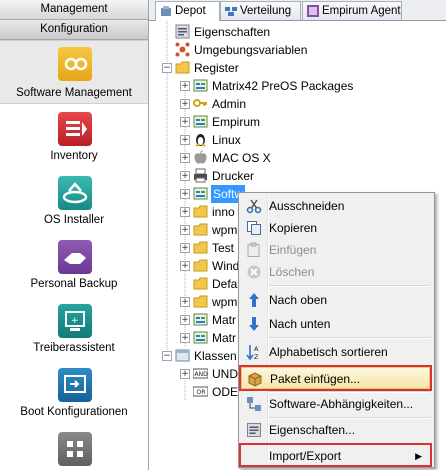 This screenshot has height=470, width=446. What do you see at coordinates (74, 93) in the screenshot?
I see `nav-item-label: Software Management` at bounding box center [74, 93].